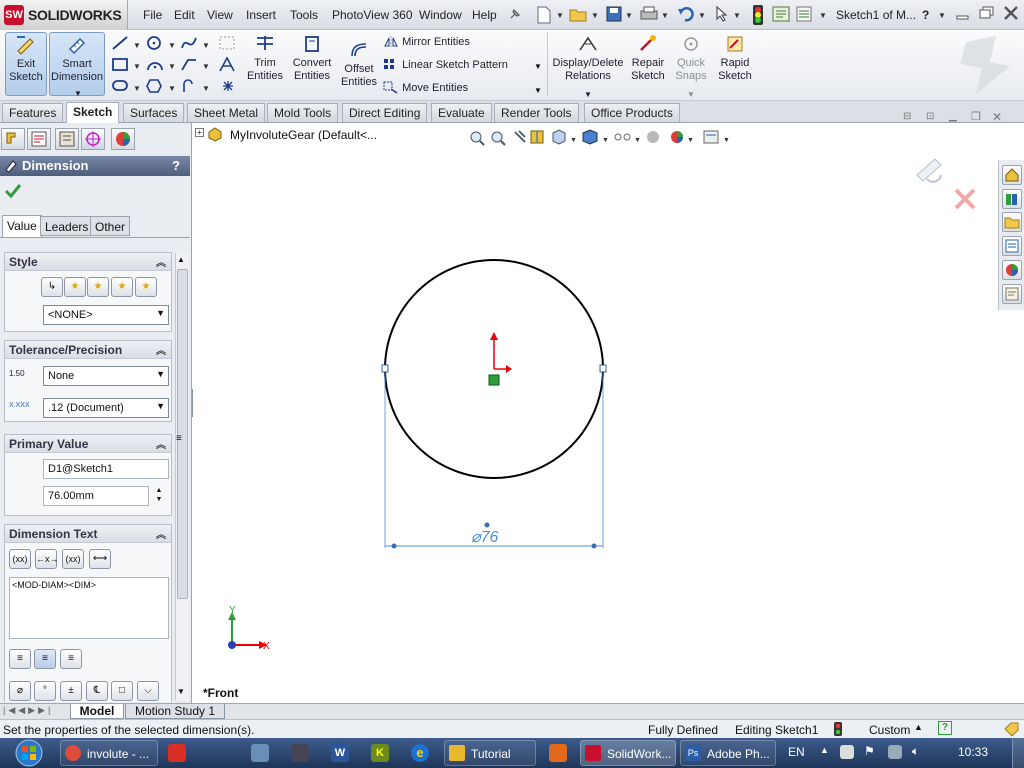  I want to click on menu-help: Help, so click(484, 15).